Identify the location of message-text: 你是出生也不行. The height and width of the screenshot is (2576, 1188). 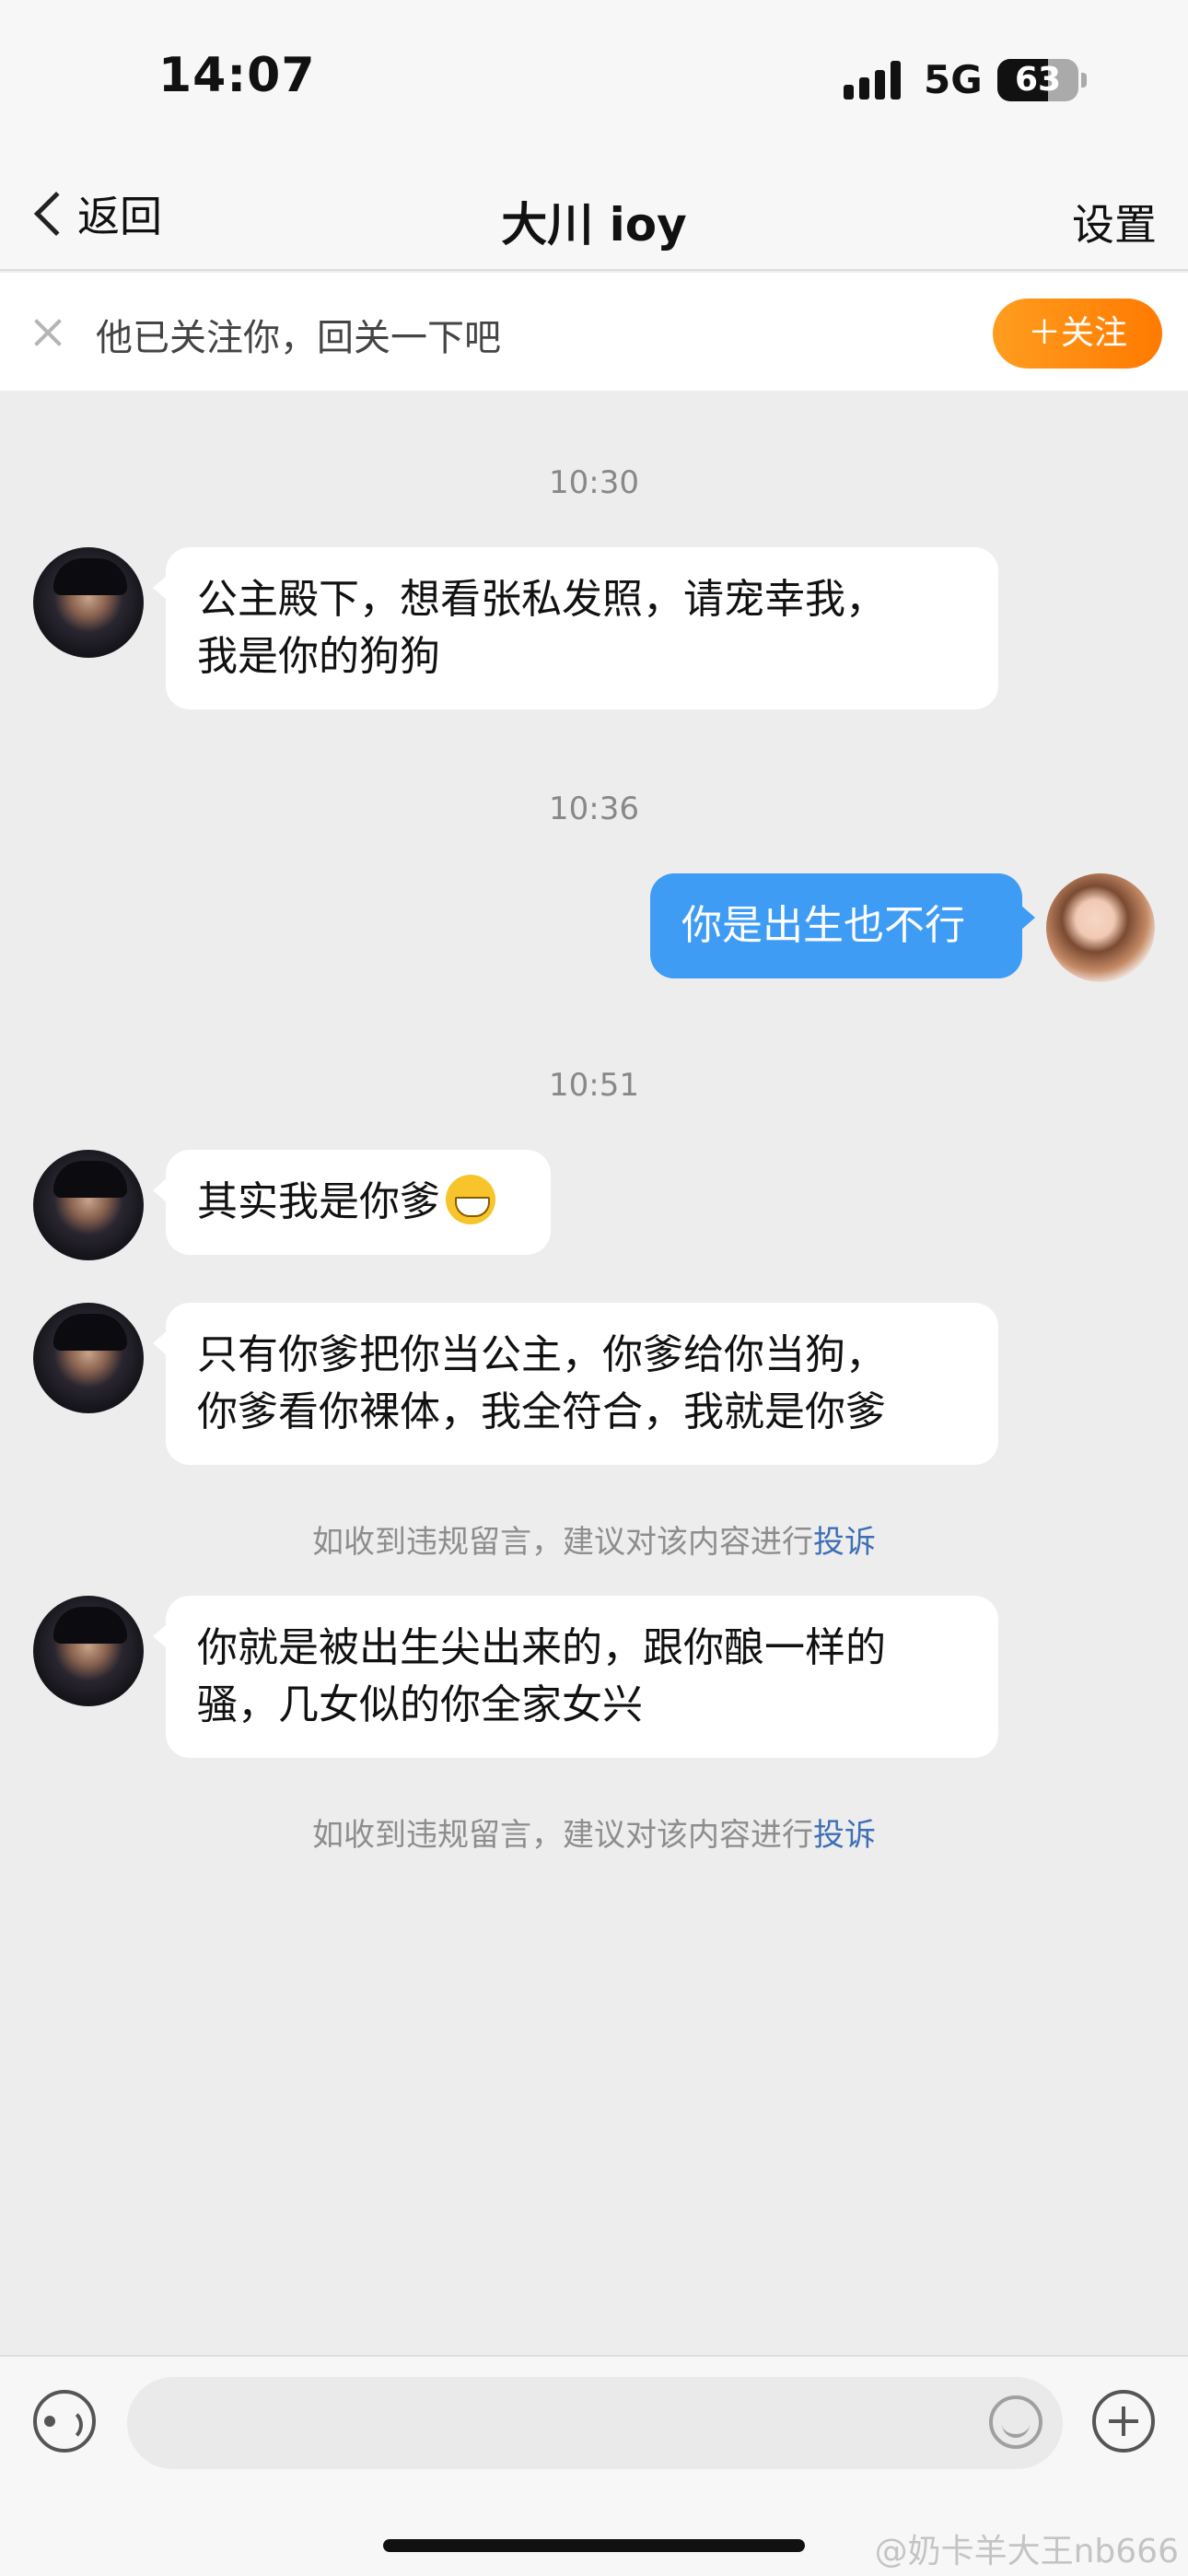
(823, 925).